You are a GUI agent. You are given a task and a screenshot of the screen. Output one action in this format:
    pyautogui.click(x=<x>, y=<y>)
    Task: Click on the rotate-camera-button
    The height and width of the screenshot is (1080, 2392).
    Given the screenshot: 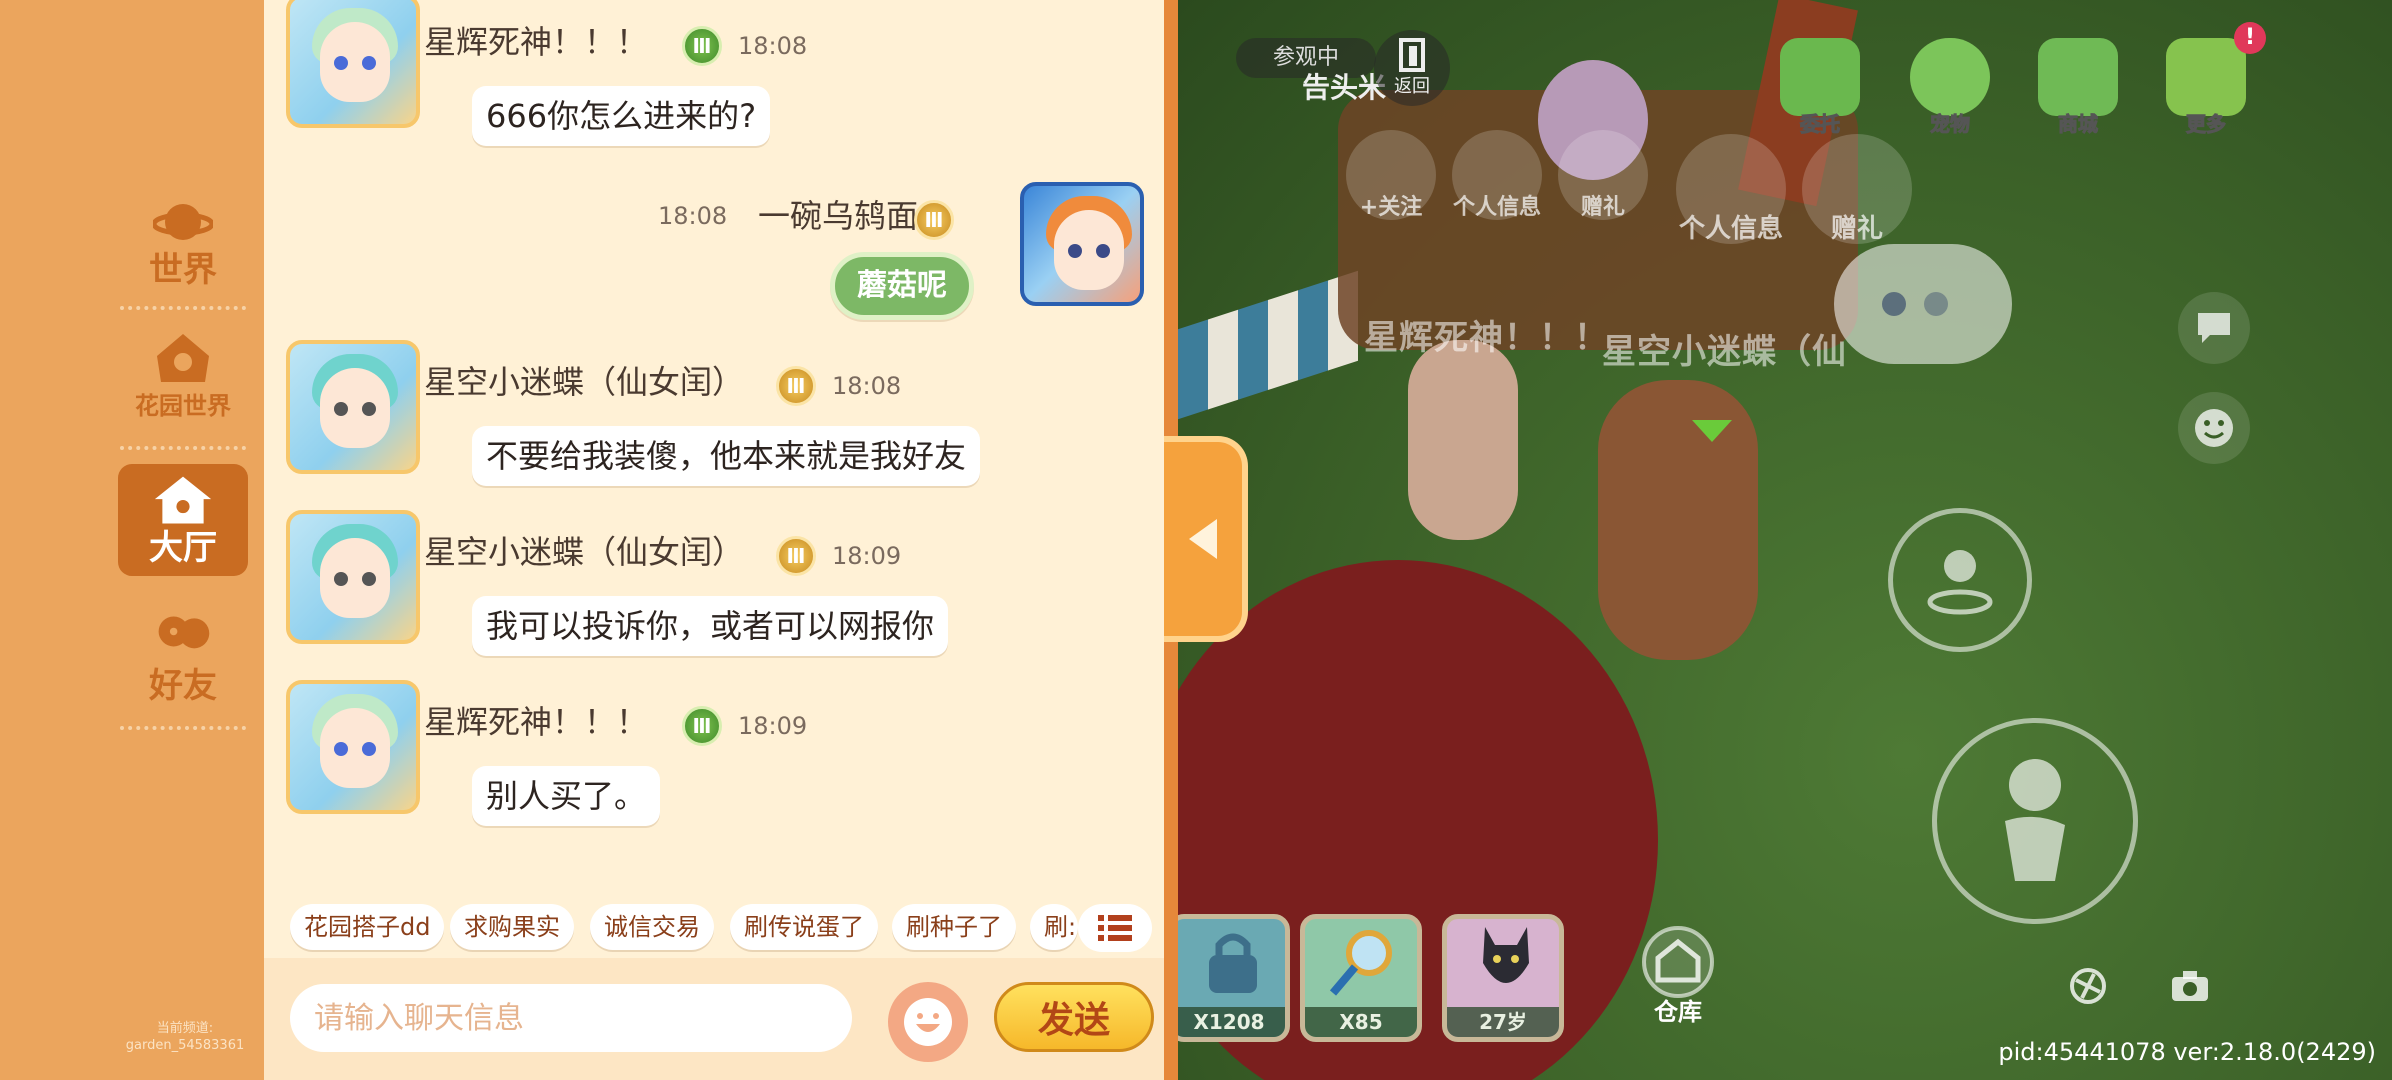 What is the action you would take?
    pyautogui.click(x=2088, y=986)
    